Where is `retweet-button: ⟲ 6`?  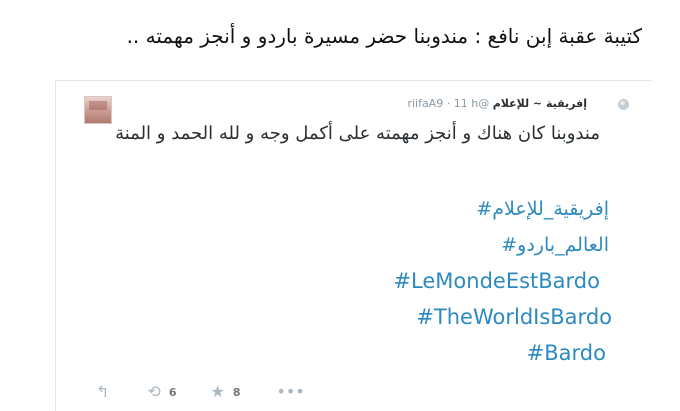
retweet-button: ⟲ 6 is located at coordinates (161, 392).